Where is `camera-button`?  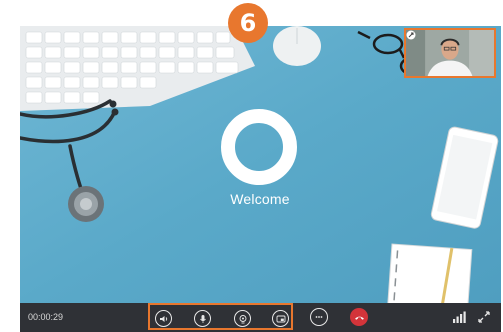
camera-button is located at coordinates (242, 318).